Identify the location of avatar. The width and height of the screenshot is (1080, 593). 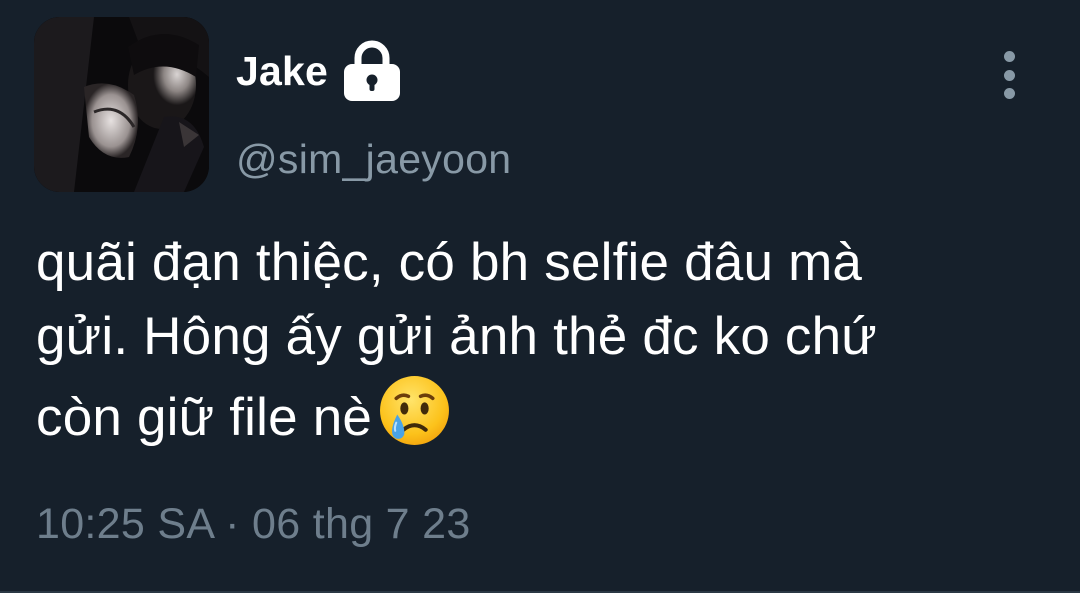
(121, 104).